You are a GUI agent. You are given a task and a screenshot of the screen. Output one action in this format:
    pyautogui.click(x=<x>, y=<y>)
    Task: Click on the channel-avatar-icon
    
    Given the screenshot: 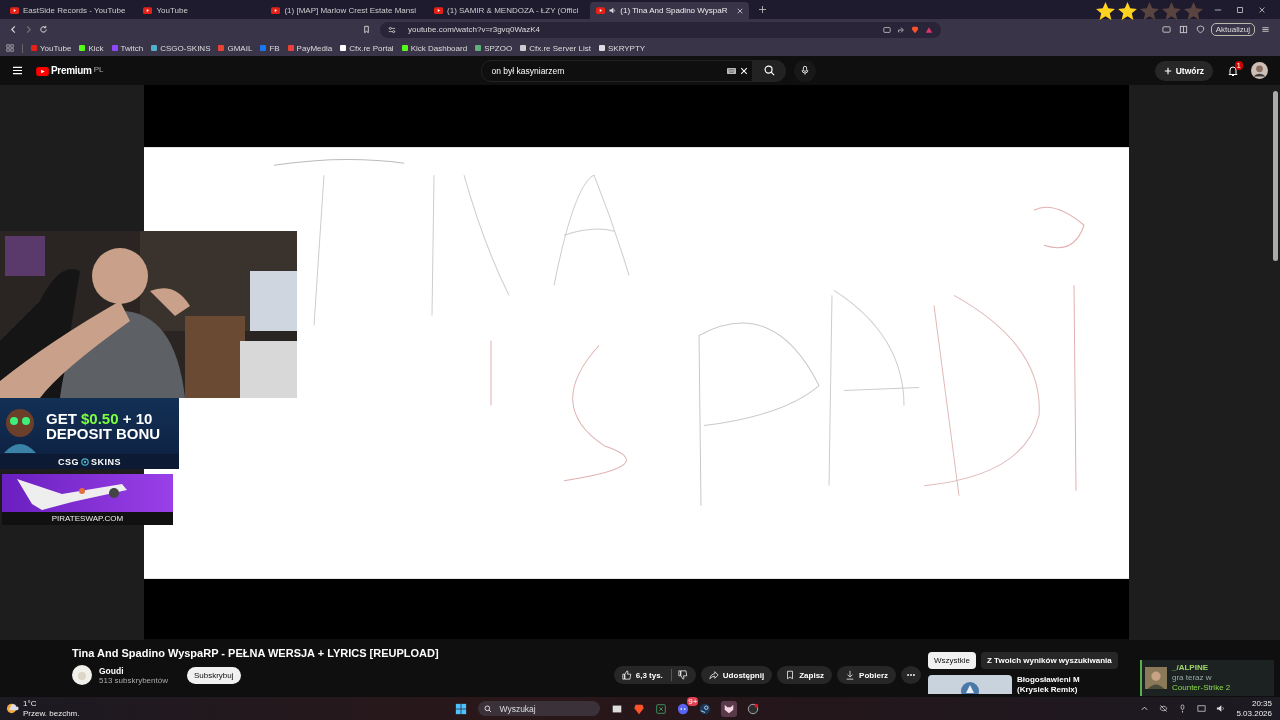 What is the action you would take?
    pyautogui.click(x=82, y=675)
    